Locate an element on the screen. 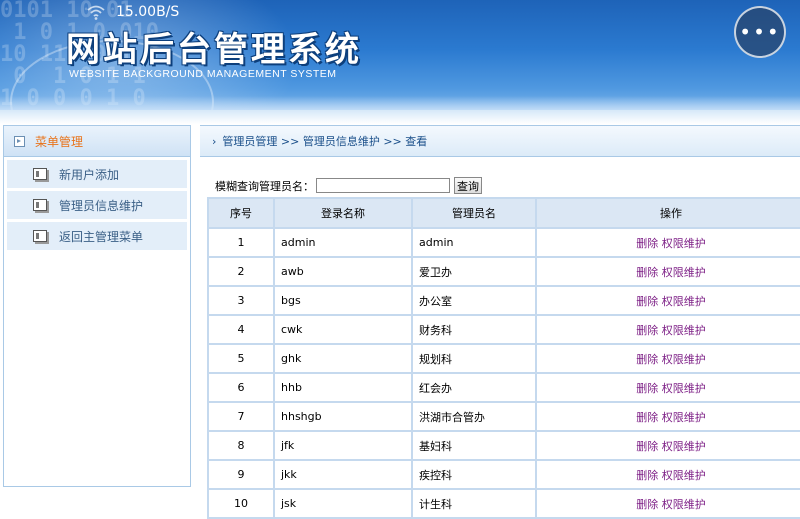  cell-no: 8 is located at coordinates (241, 445).